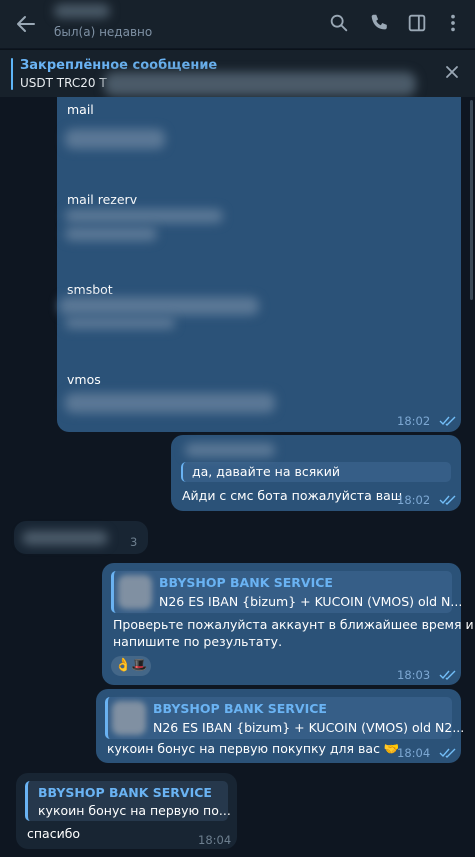  Describe the element at coordinates (414, 675) in the screenshot. I see `message-time: 18:03` at that location.